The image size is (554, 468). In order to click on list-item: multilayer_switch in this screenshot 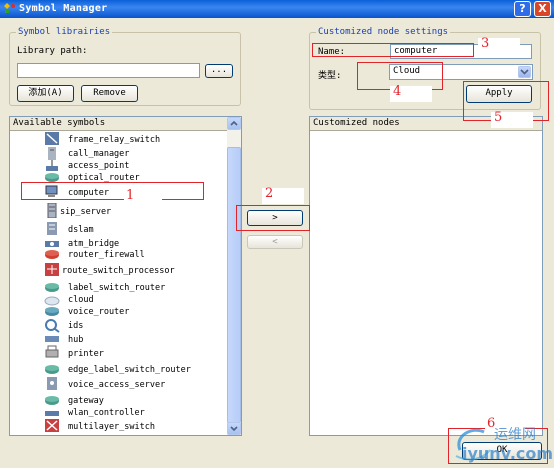, I will do `click(111, 427)`.